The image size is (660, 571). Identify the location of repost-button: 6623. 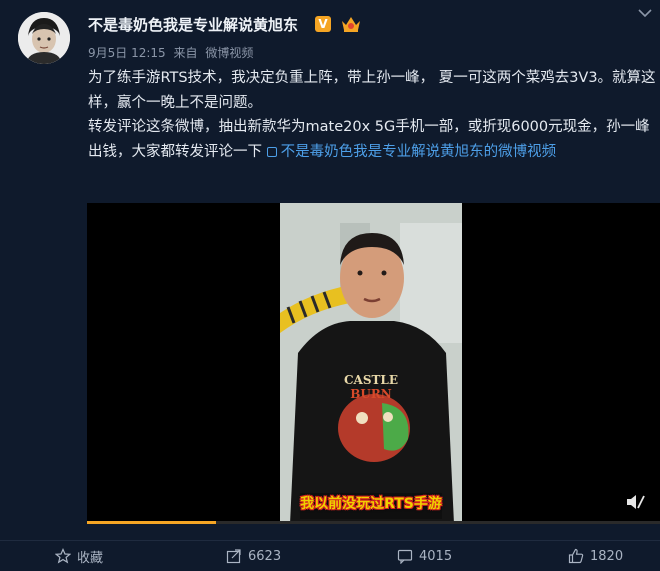
(253, 556).